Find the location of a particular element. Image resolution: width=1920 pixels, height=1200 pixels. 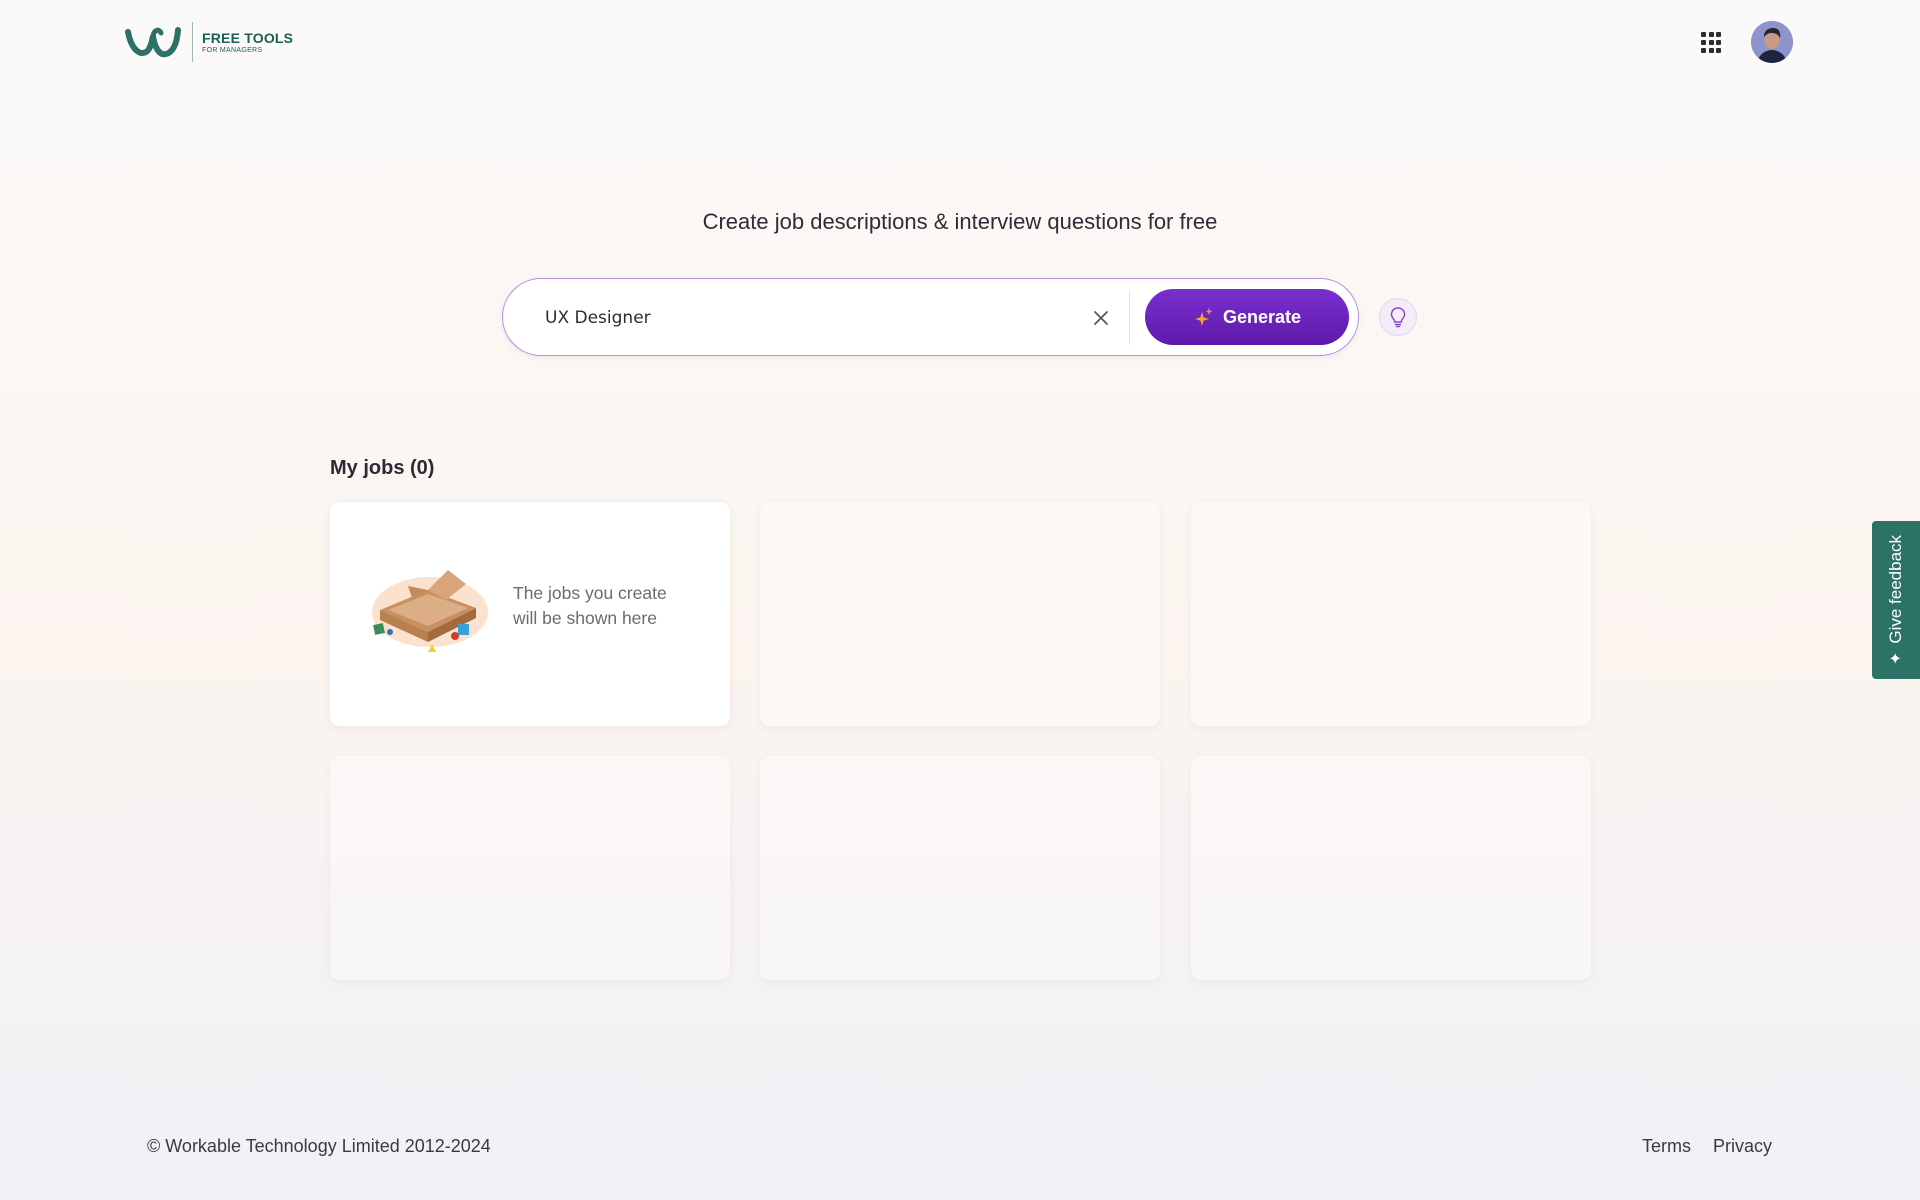

tips-button is located at coordinates (1398, 317).